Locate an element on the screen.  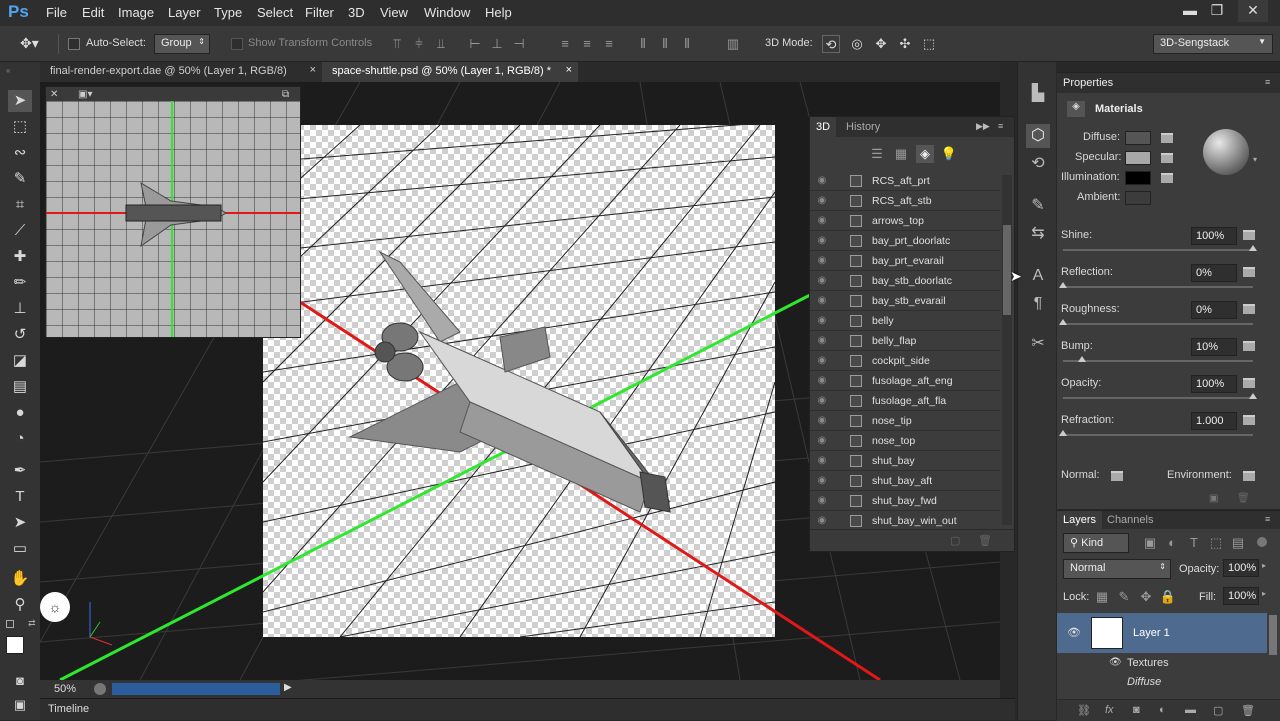
material-row: ◉ arrows_top is located at coordinates (905, 221).